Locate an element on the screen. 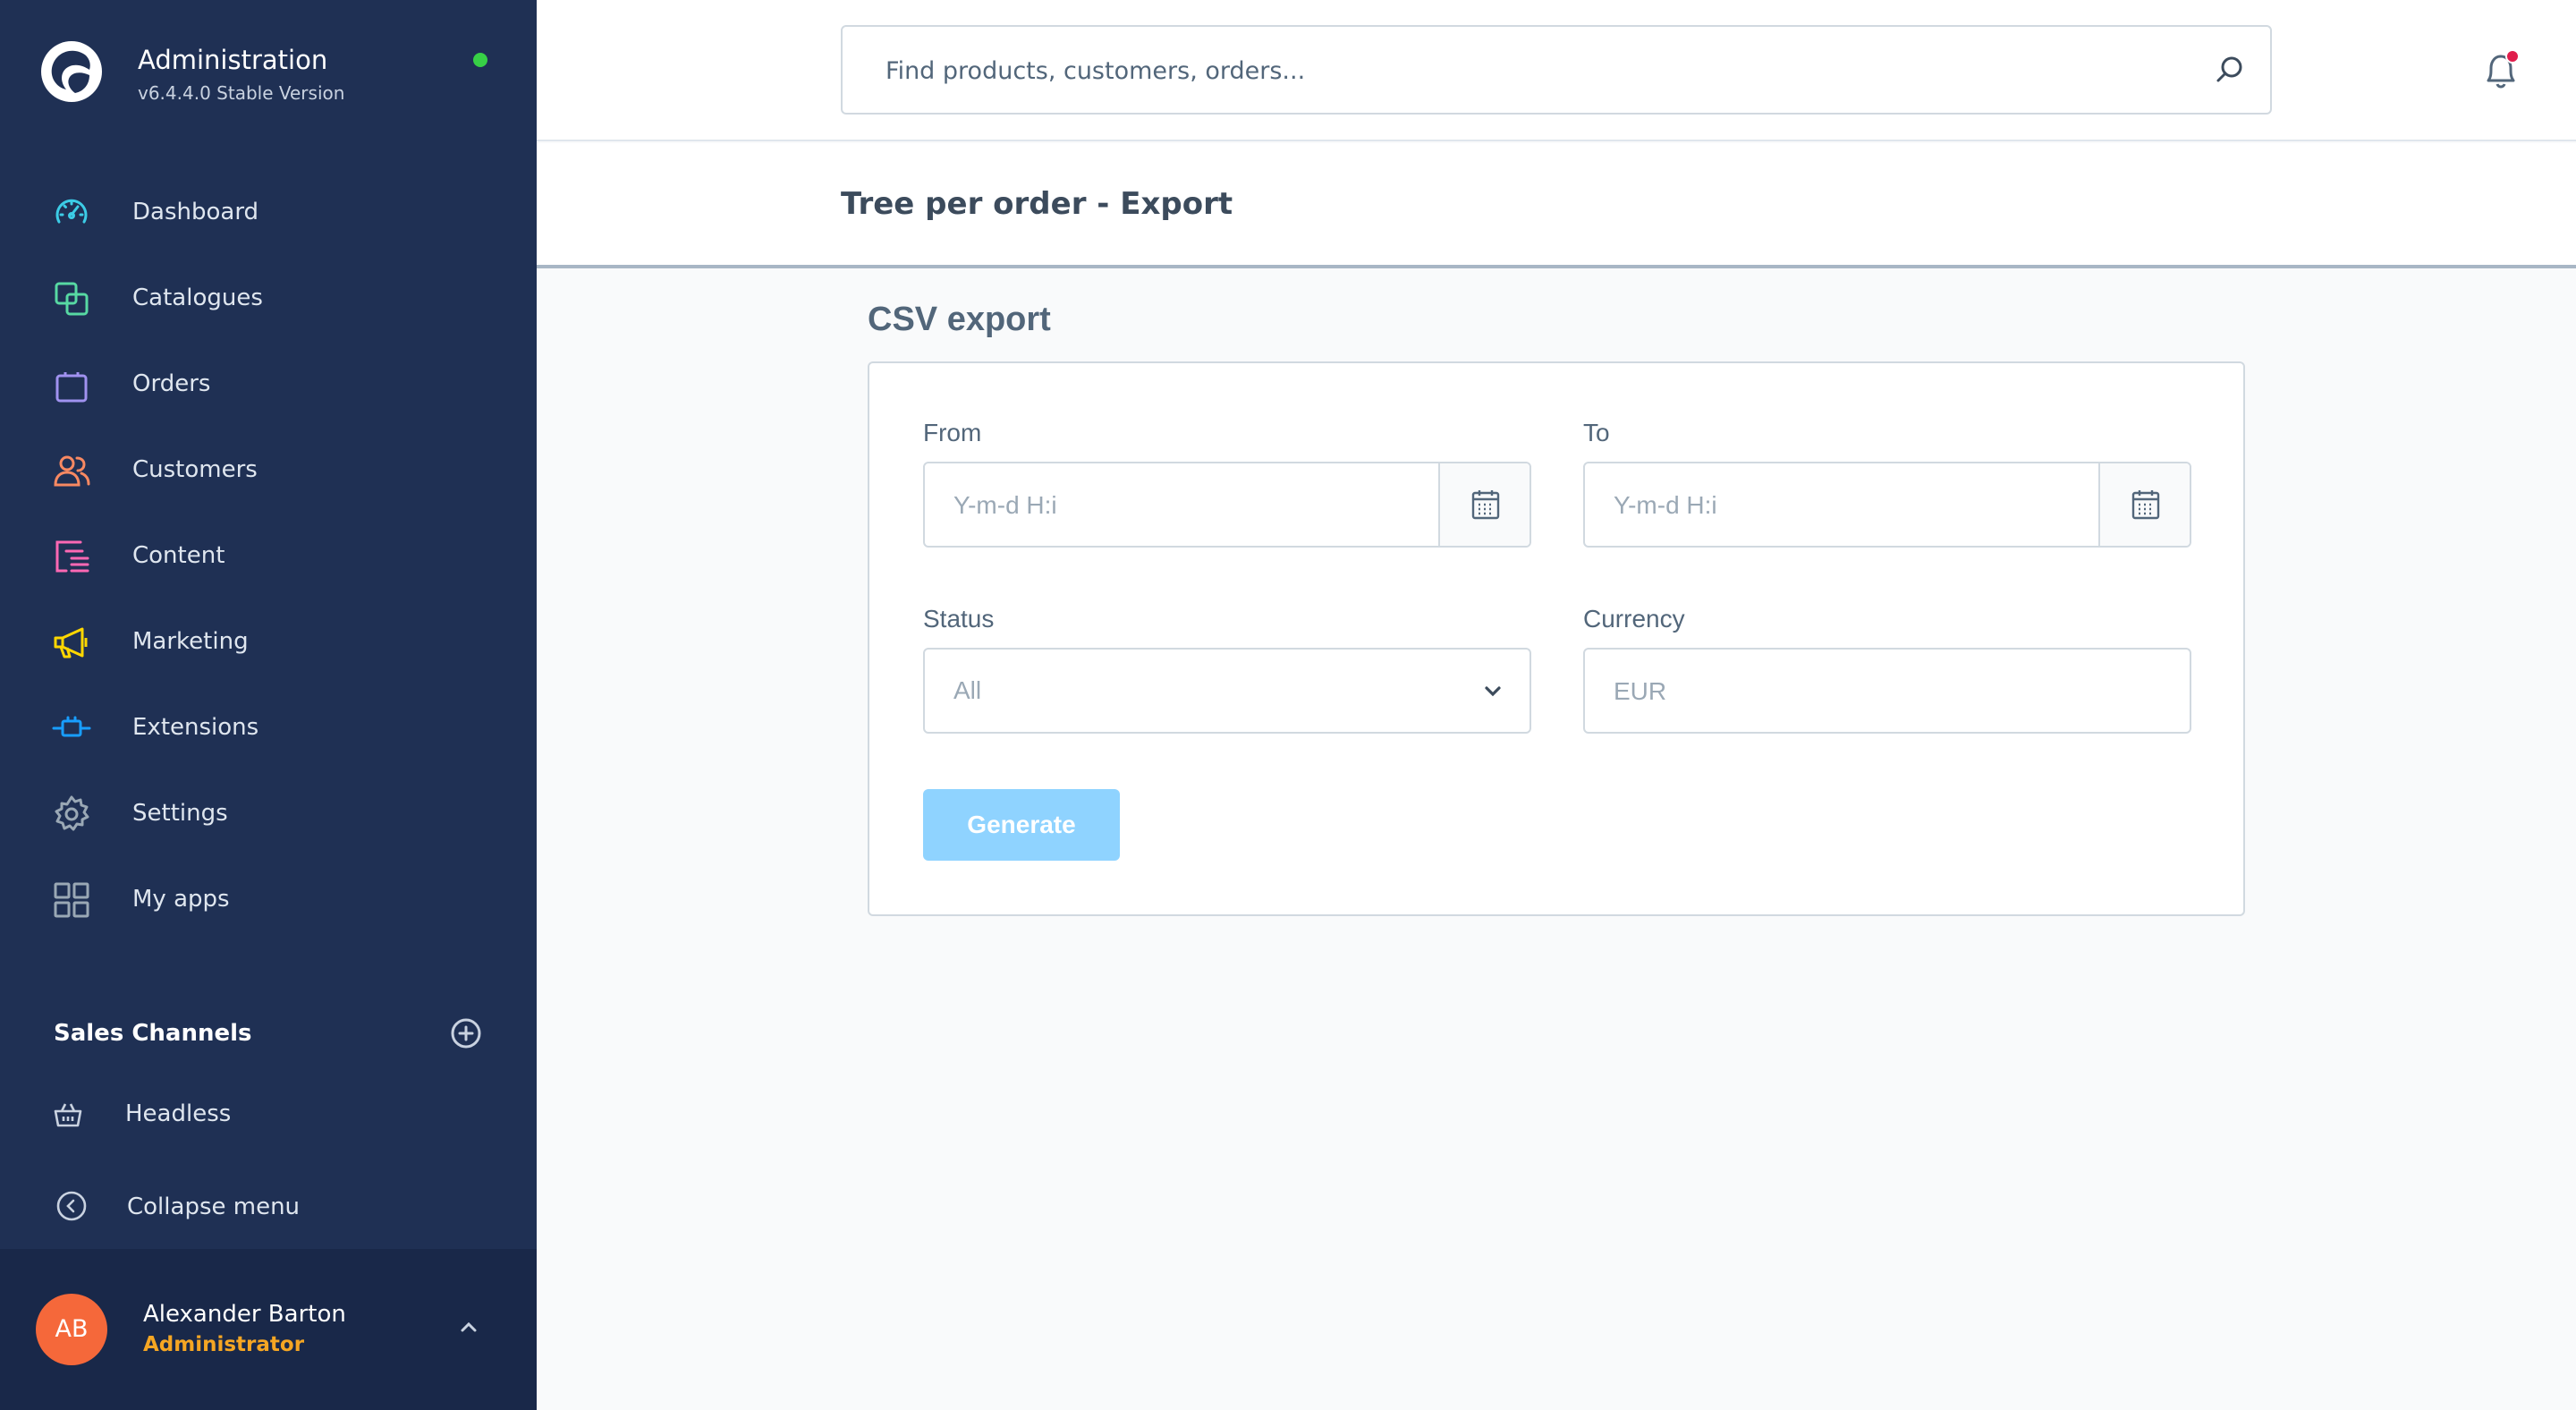 Image resolution: width=2576 pixels, height=1410 pixels. sales-channels-header: Sales Channels is located at coordinates (268, 1034).